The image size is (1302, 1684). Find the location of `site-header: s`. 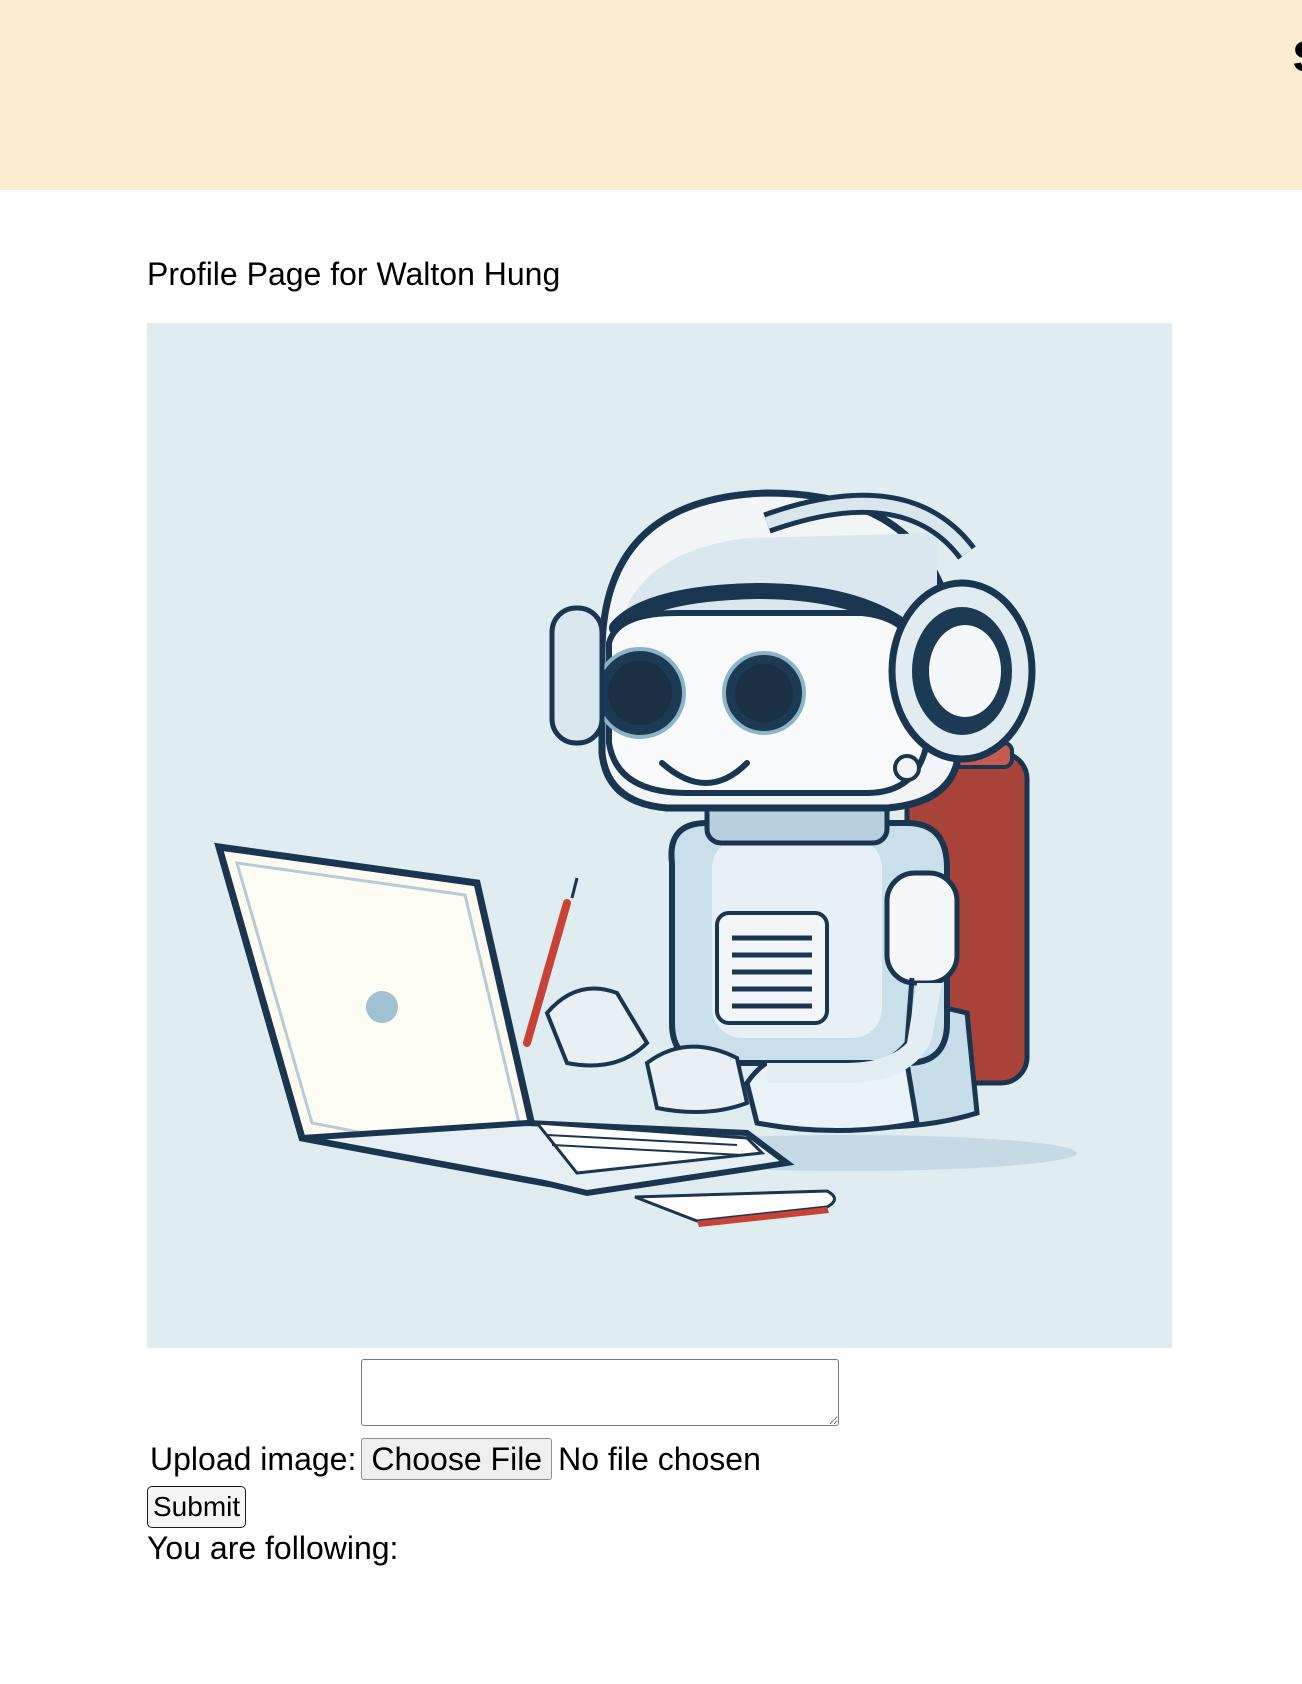

site-header: s is located at coordinates (651, 95).